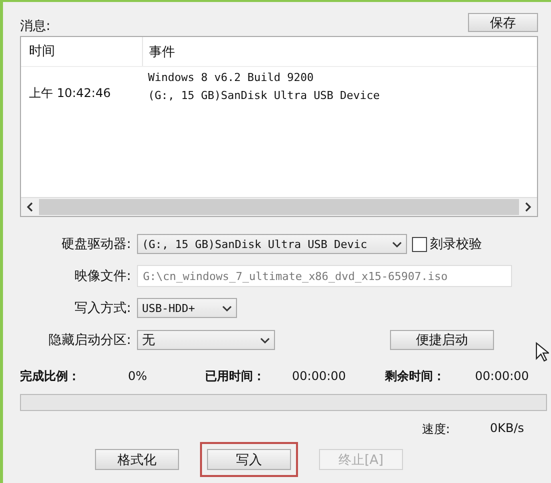 Image resolution: width=551 pixels, height=483 pixels. Describe the element at coordinates (137, 459) in the screenshot. I see `action-button: 格式化` at that location.